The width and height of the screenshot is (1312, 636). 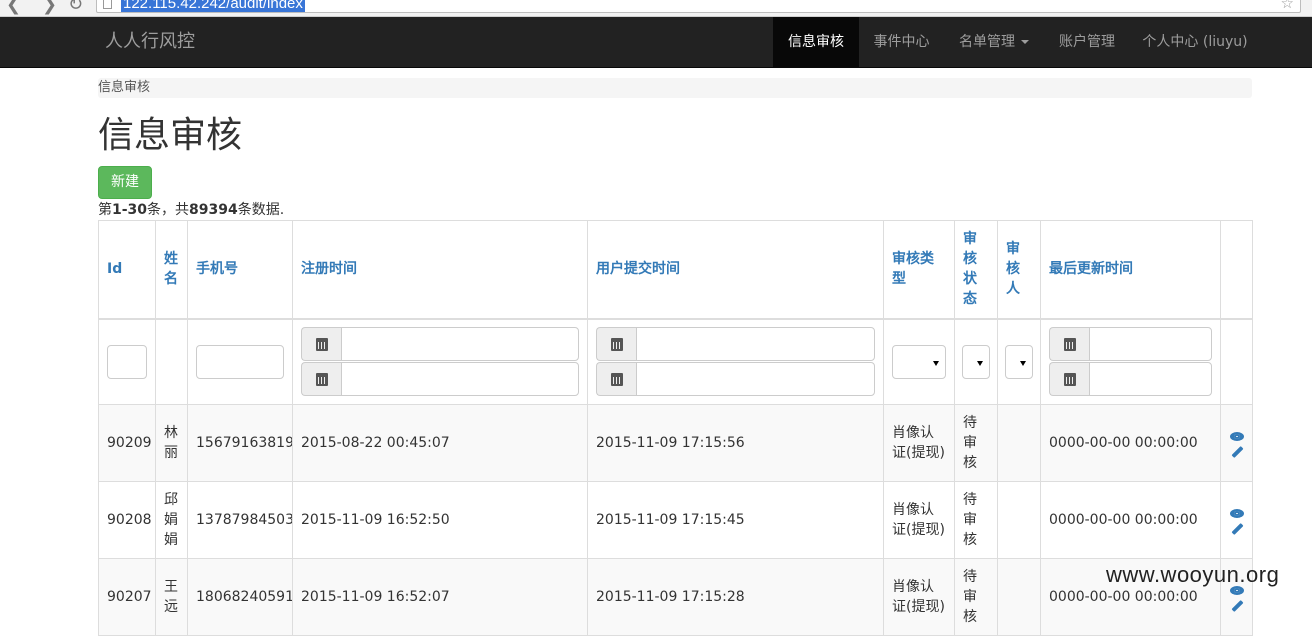 I want to click on filter-cell-name, so click(x=171, y=361).